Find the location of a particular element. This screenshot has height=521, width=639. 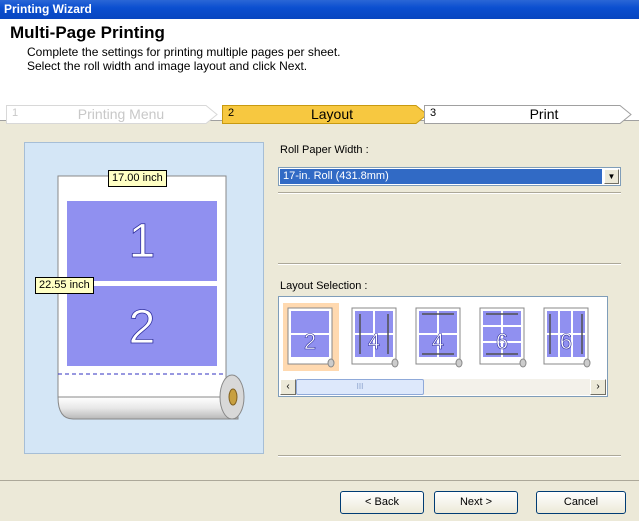

cancel-button: Cancel is located at coordinates (581, 502).